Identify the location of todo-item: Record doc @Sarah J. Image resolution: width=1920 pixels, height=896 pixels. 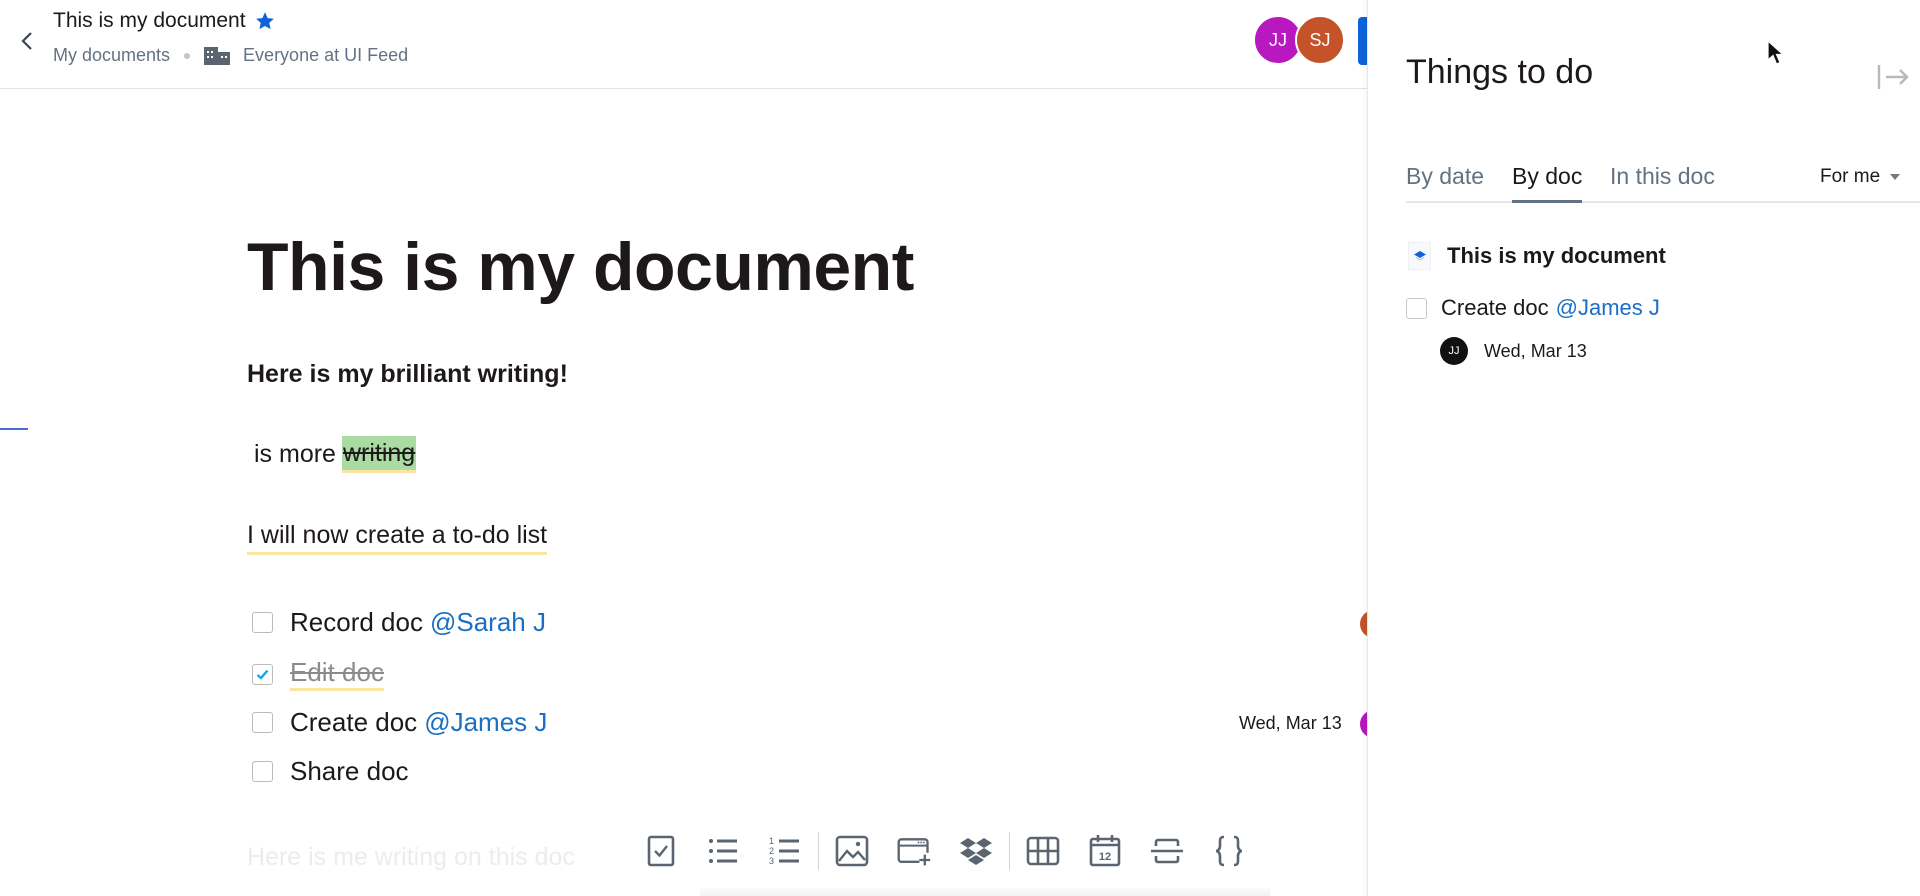
(396, 622).